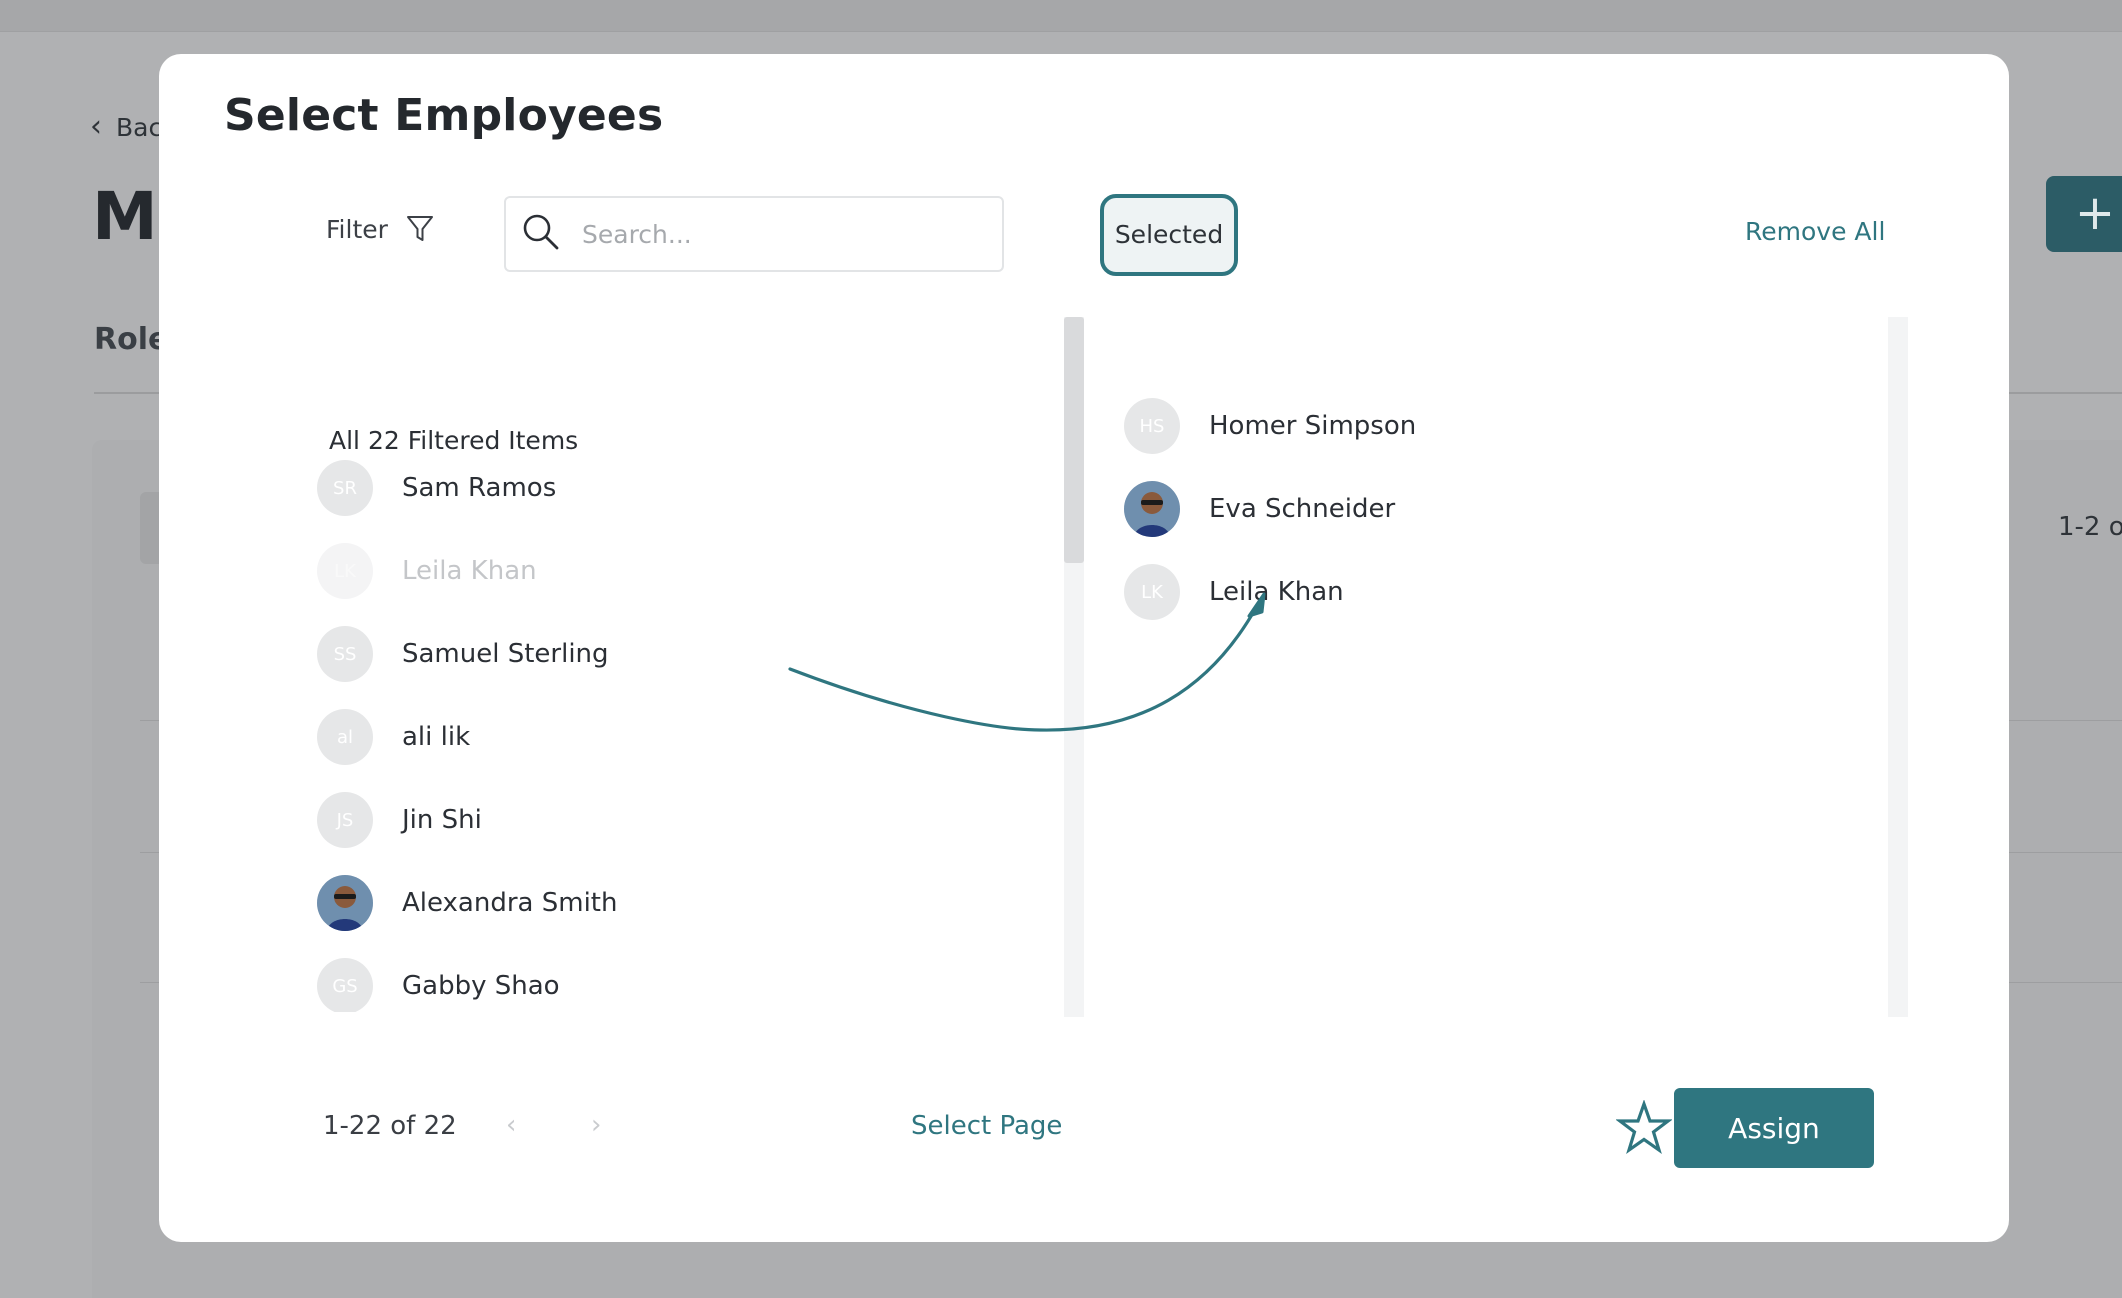 The width and height of the screenshot is (2122, 1298). What do you see at coordinates (479, 488) in the screenshot?
I see `employee-name: Sam Ramos` at bounding box center [479, 488].